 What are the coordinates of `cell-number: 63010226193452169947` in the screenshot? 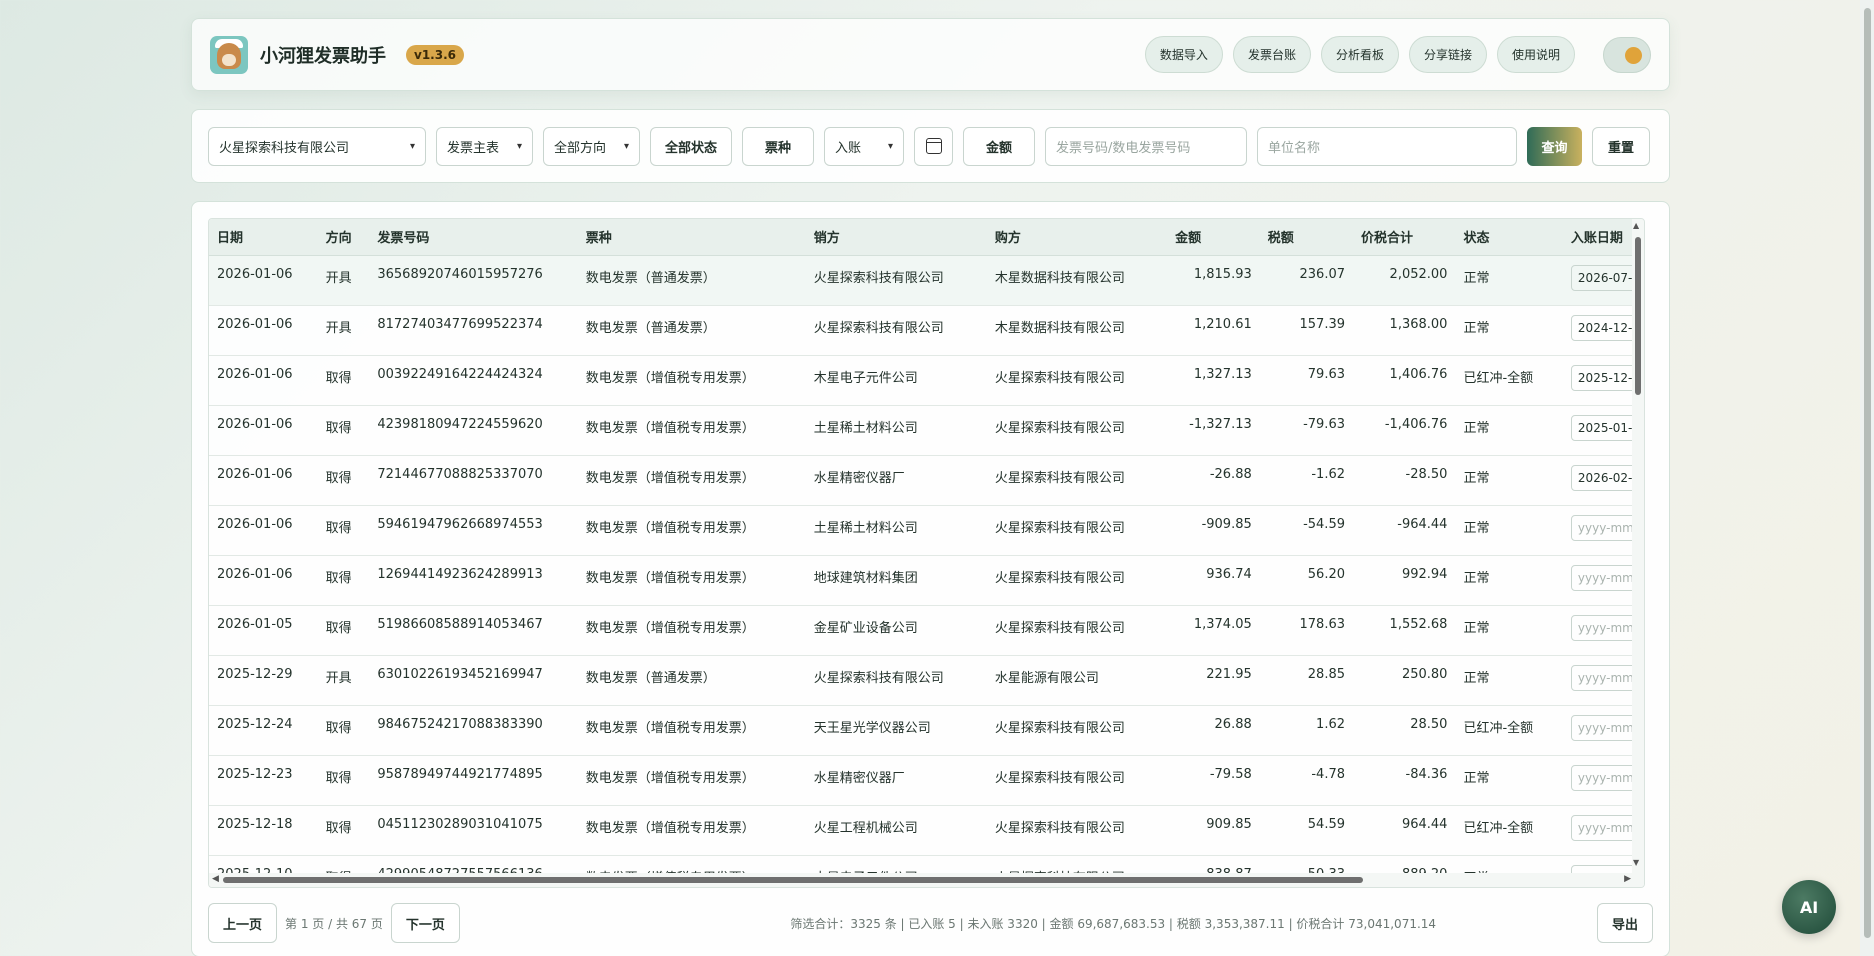 It's located at (473, 680).